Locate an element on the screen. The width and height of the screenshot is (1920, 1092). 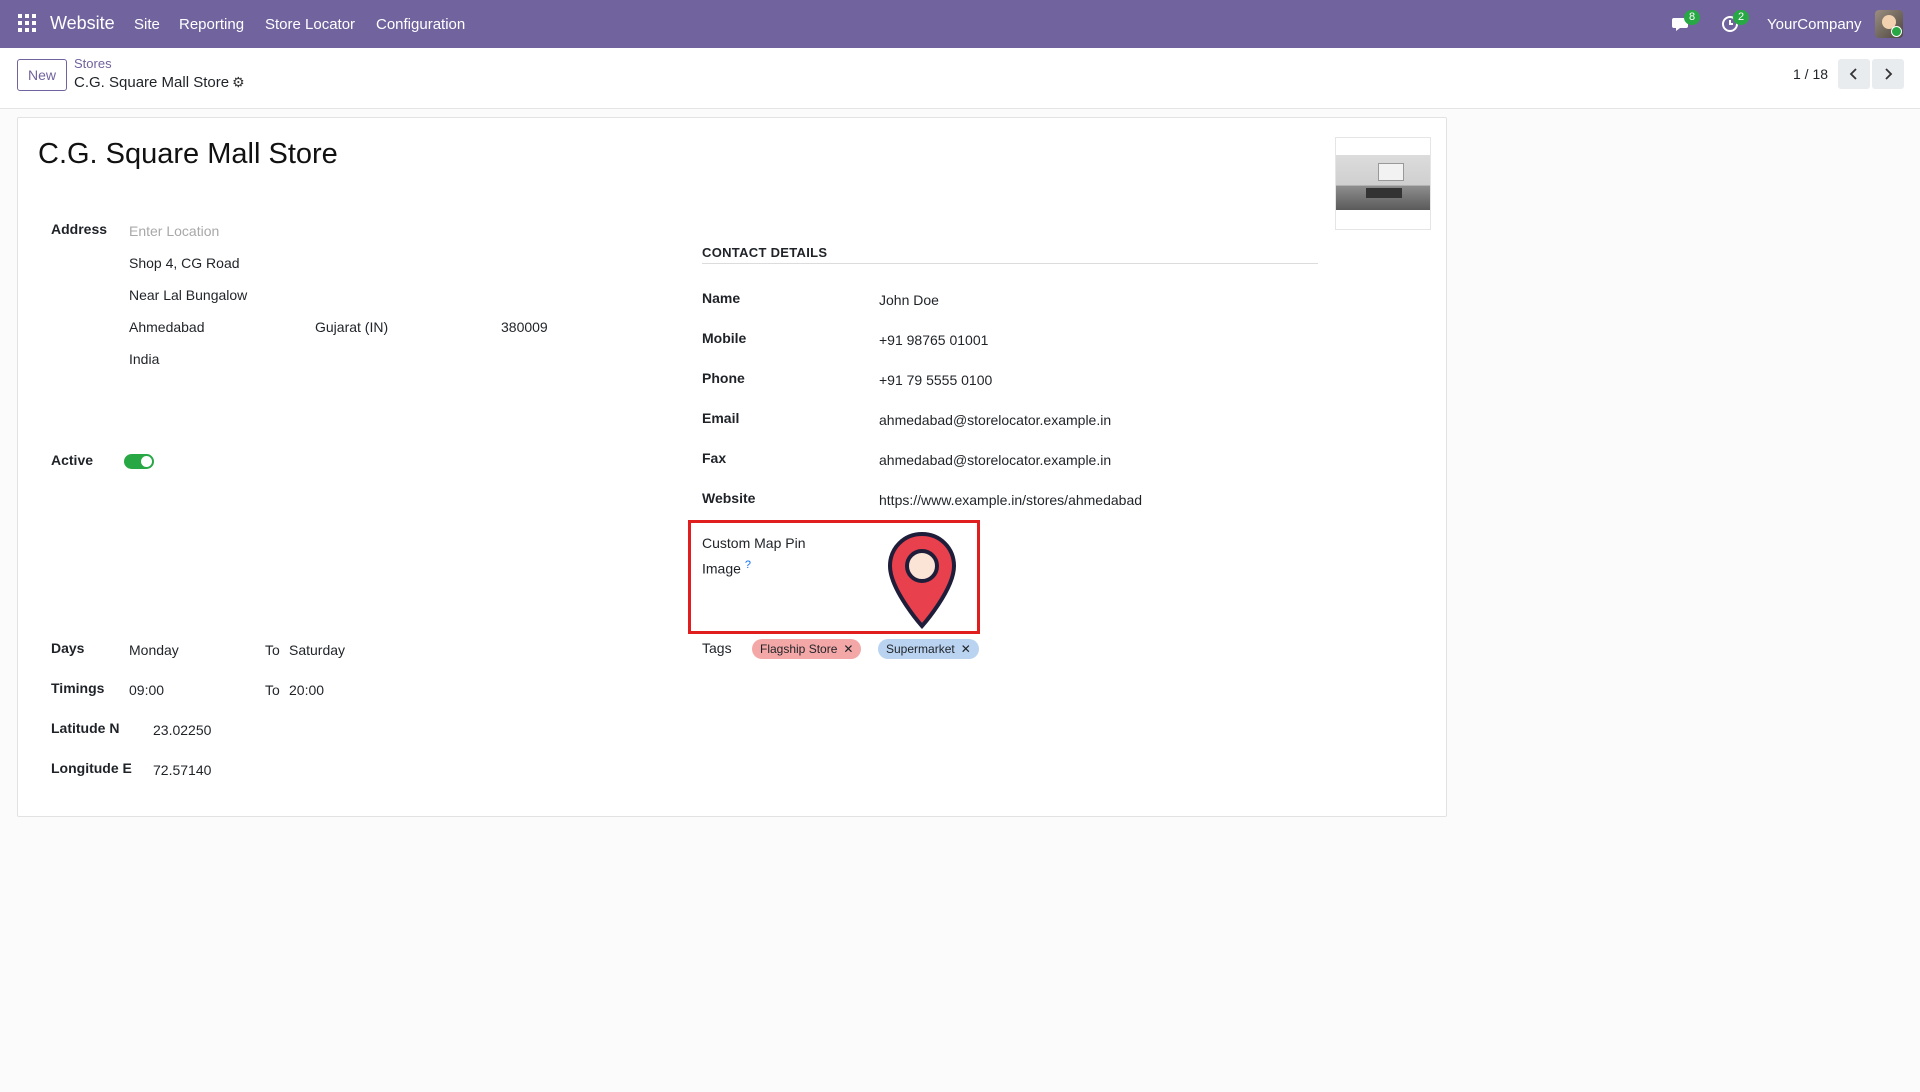
days-label: Days is located at coordinates (68, 648).